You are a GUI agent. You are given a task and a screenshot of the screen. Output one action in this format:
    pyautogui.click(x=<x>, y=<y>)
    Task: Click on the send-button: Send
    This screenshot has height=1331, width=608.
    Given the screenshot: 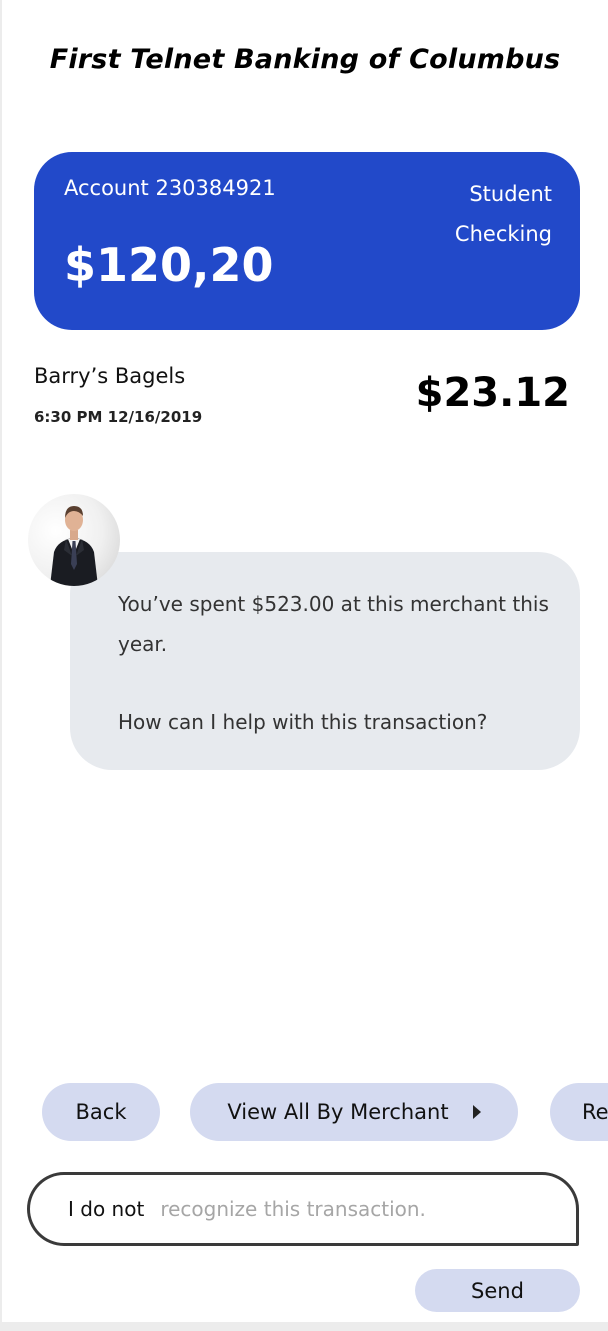 What is the action you would take?
    pyautogui.click(x=497, y=1290)
    